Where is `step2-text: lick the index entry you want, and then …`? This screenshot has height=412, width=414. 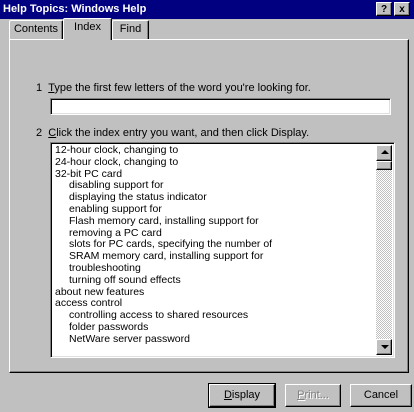 step2-text: lick the index entry you want, and then … is located at coordinates (183, 133).